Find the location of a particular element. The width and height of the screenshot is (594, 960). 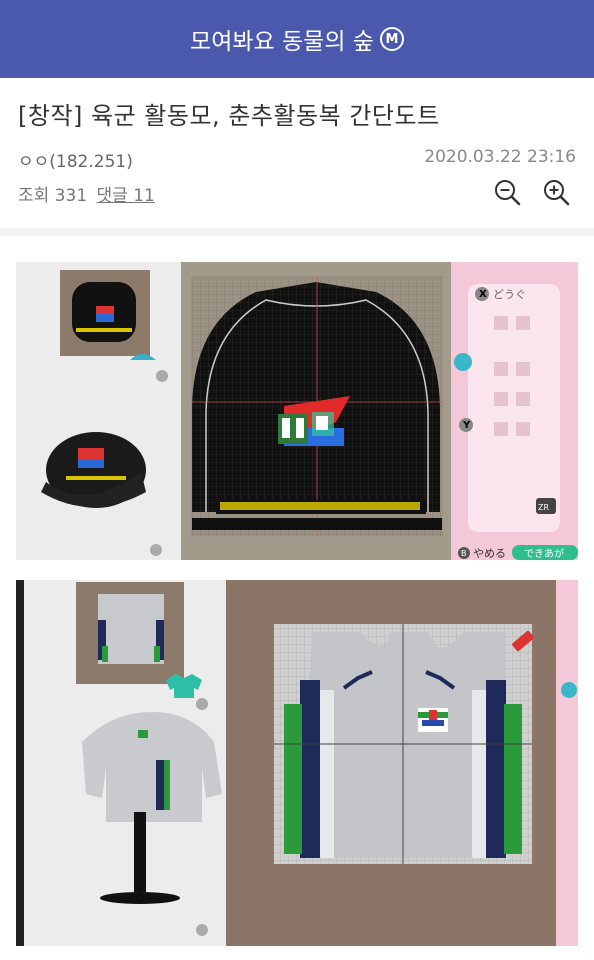

post-author: ㅇㅇ(182.251) is located at coordinates (75, 159).